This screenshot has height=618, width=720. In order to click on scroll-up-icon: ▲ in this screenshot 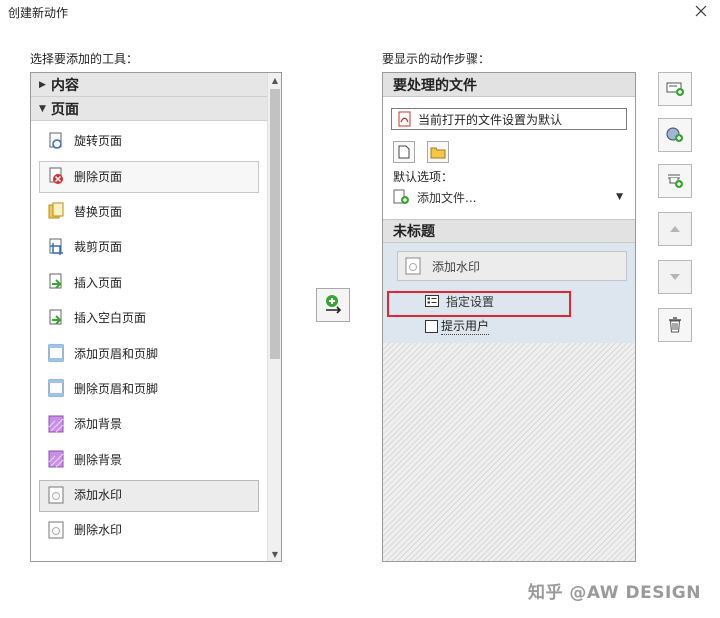, I will do `click(274, 80)`.